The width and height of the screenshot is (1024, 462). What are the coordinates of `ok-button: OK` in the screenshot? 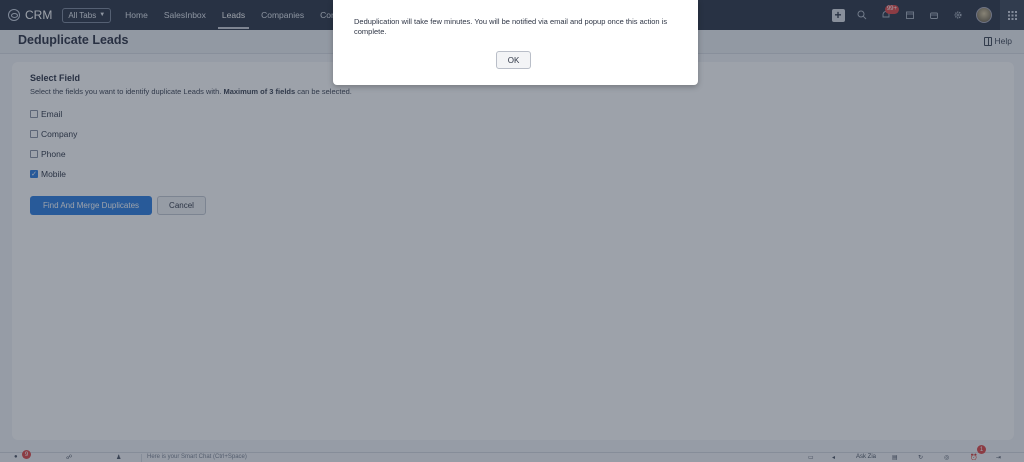 It's located at (513, 60).